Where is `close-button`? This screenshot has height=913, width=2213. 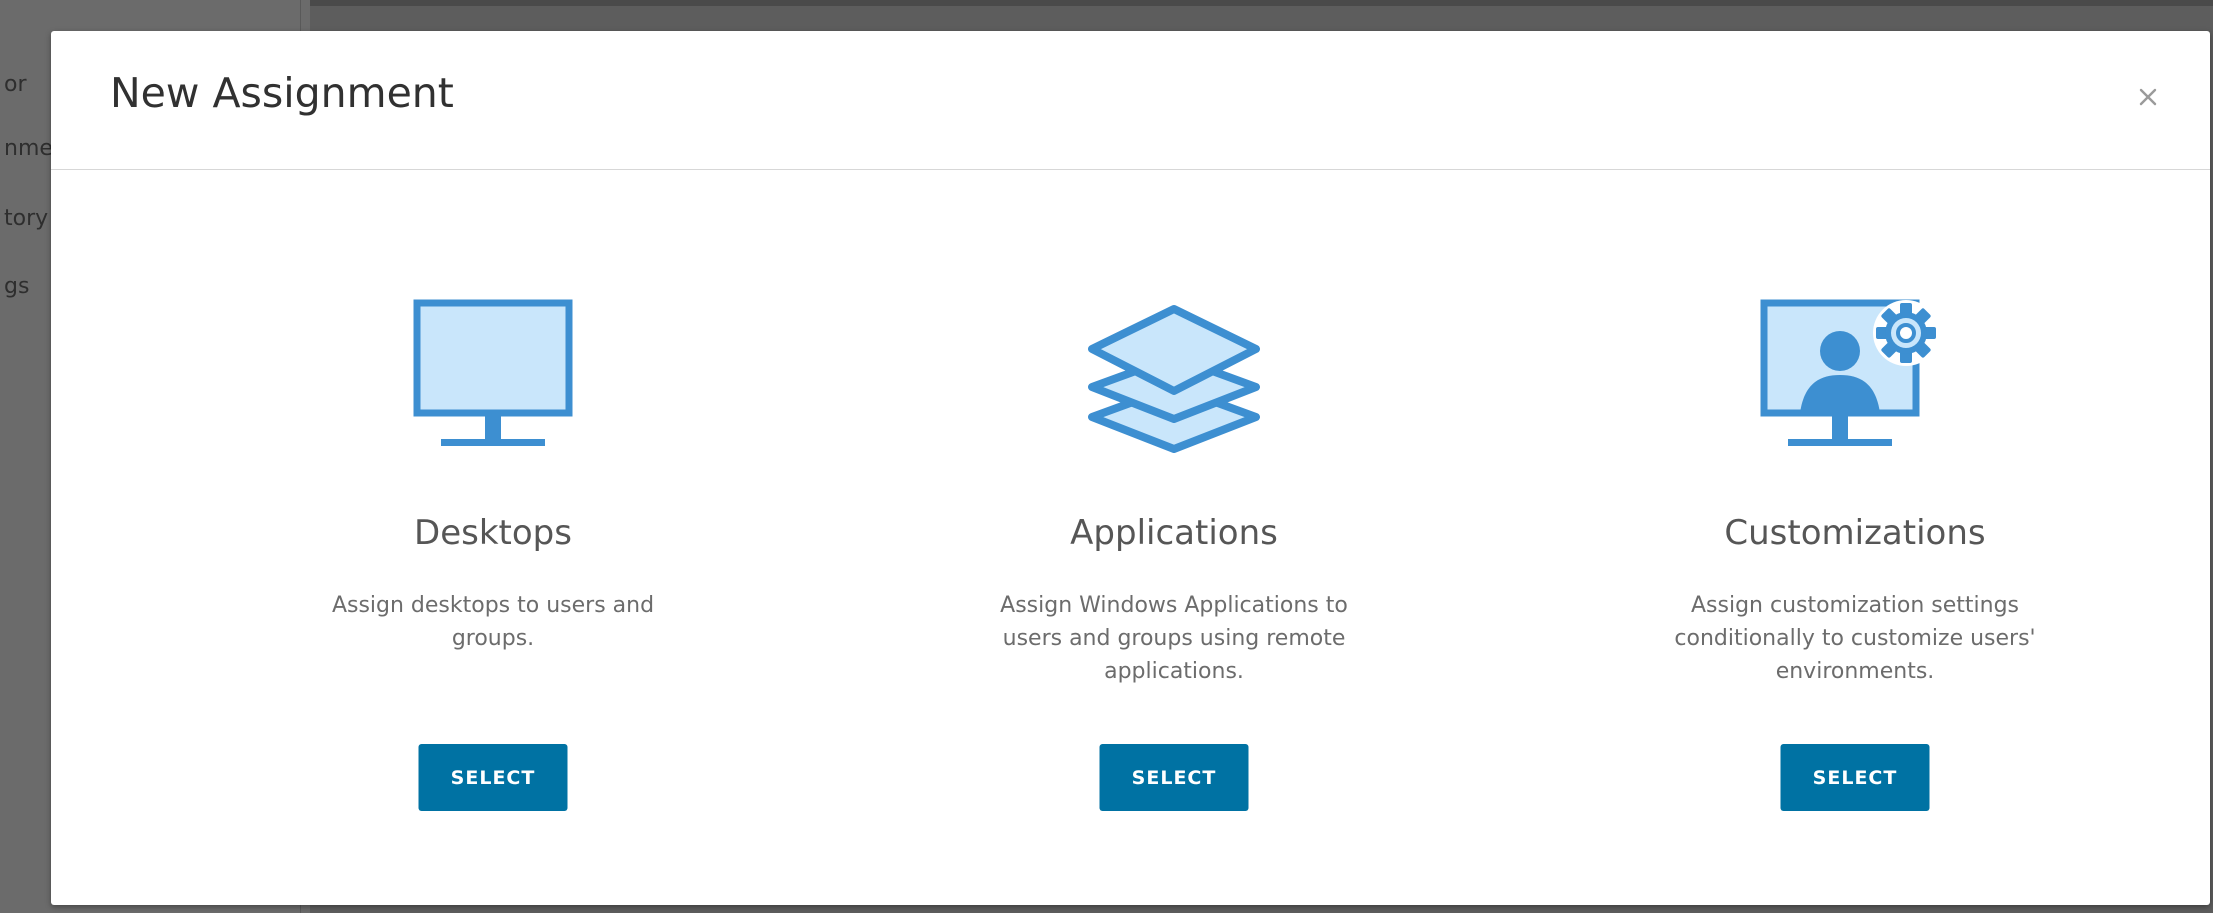 close-button is located at coordinates (2148, 97).